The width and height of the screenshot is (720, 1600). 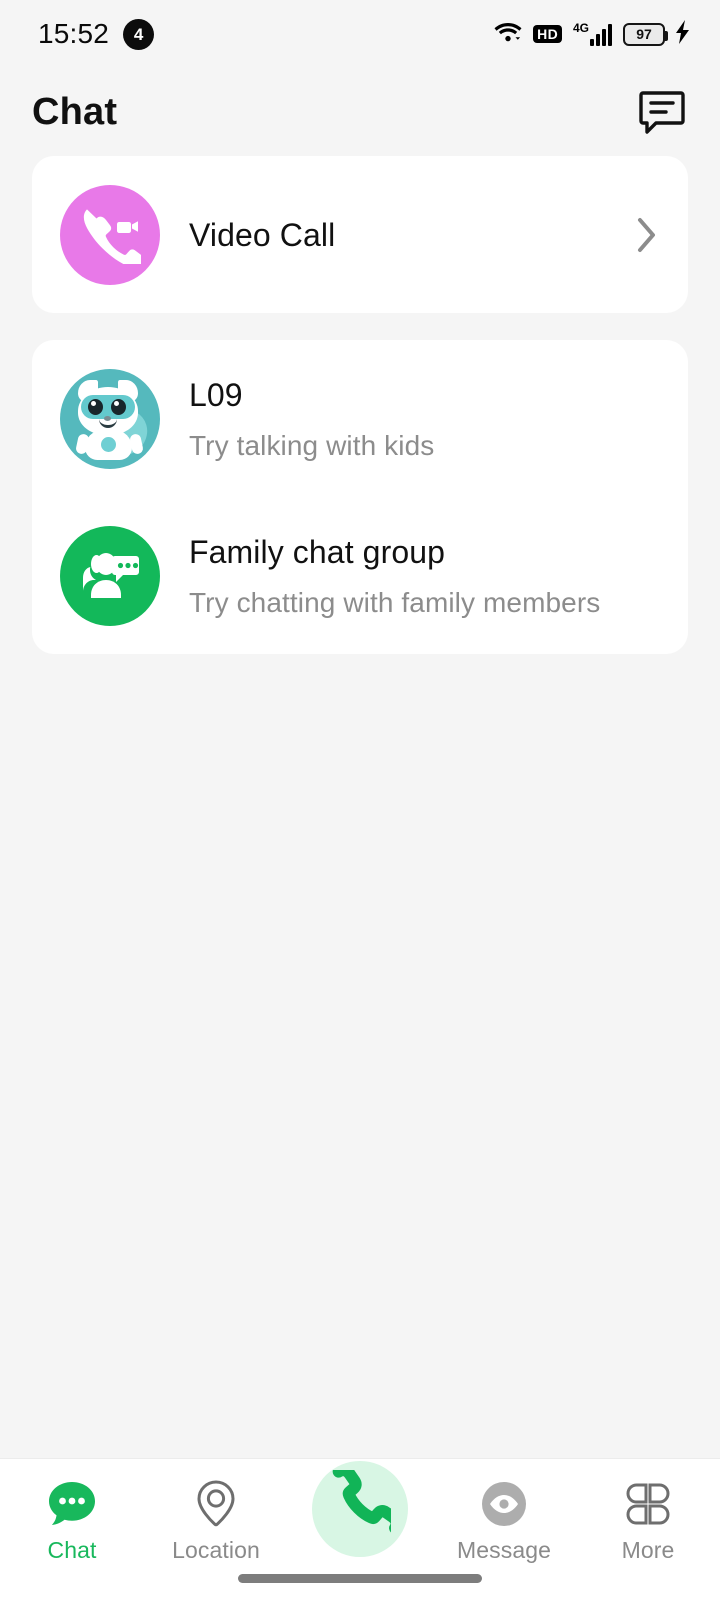 I want to click on list-item-title: L09, so click(x=216, y=394).